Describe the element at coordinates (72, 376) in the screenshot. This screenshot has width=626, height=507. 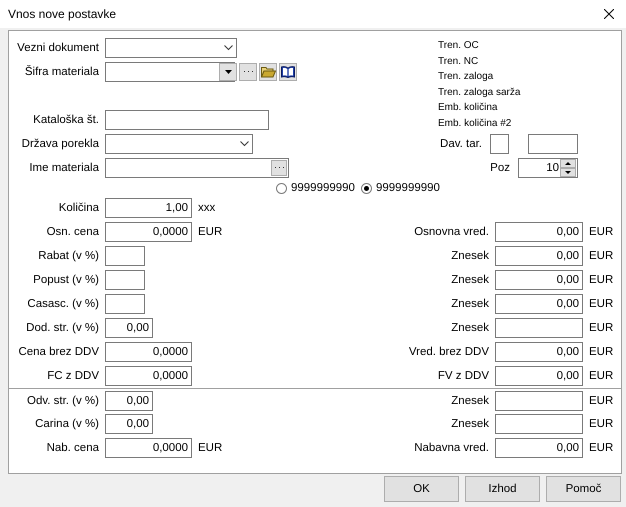
I see `field-label: FC z DDV` at that location.